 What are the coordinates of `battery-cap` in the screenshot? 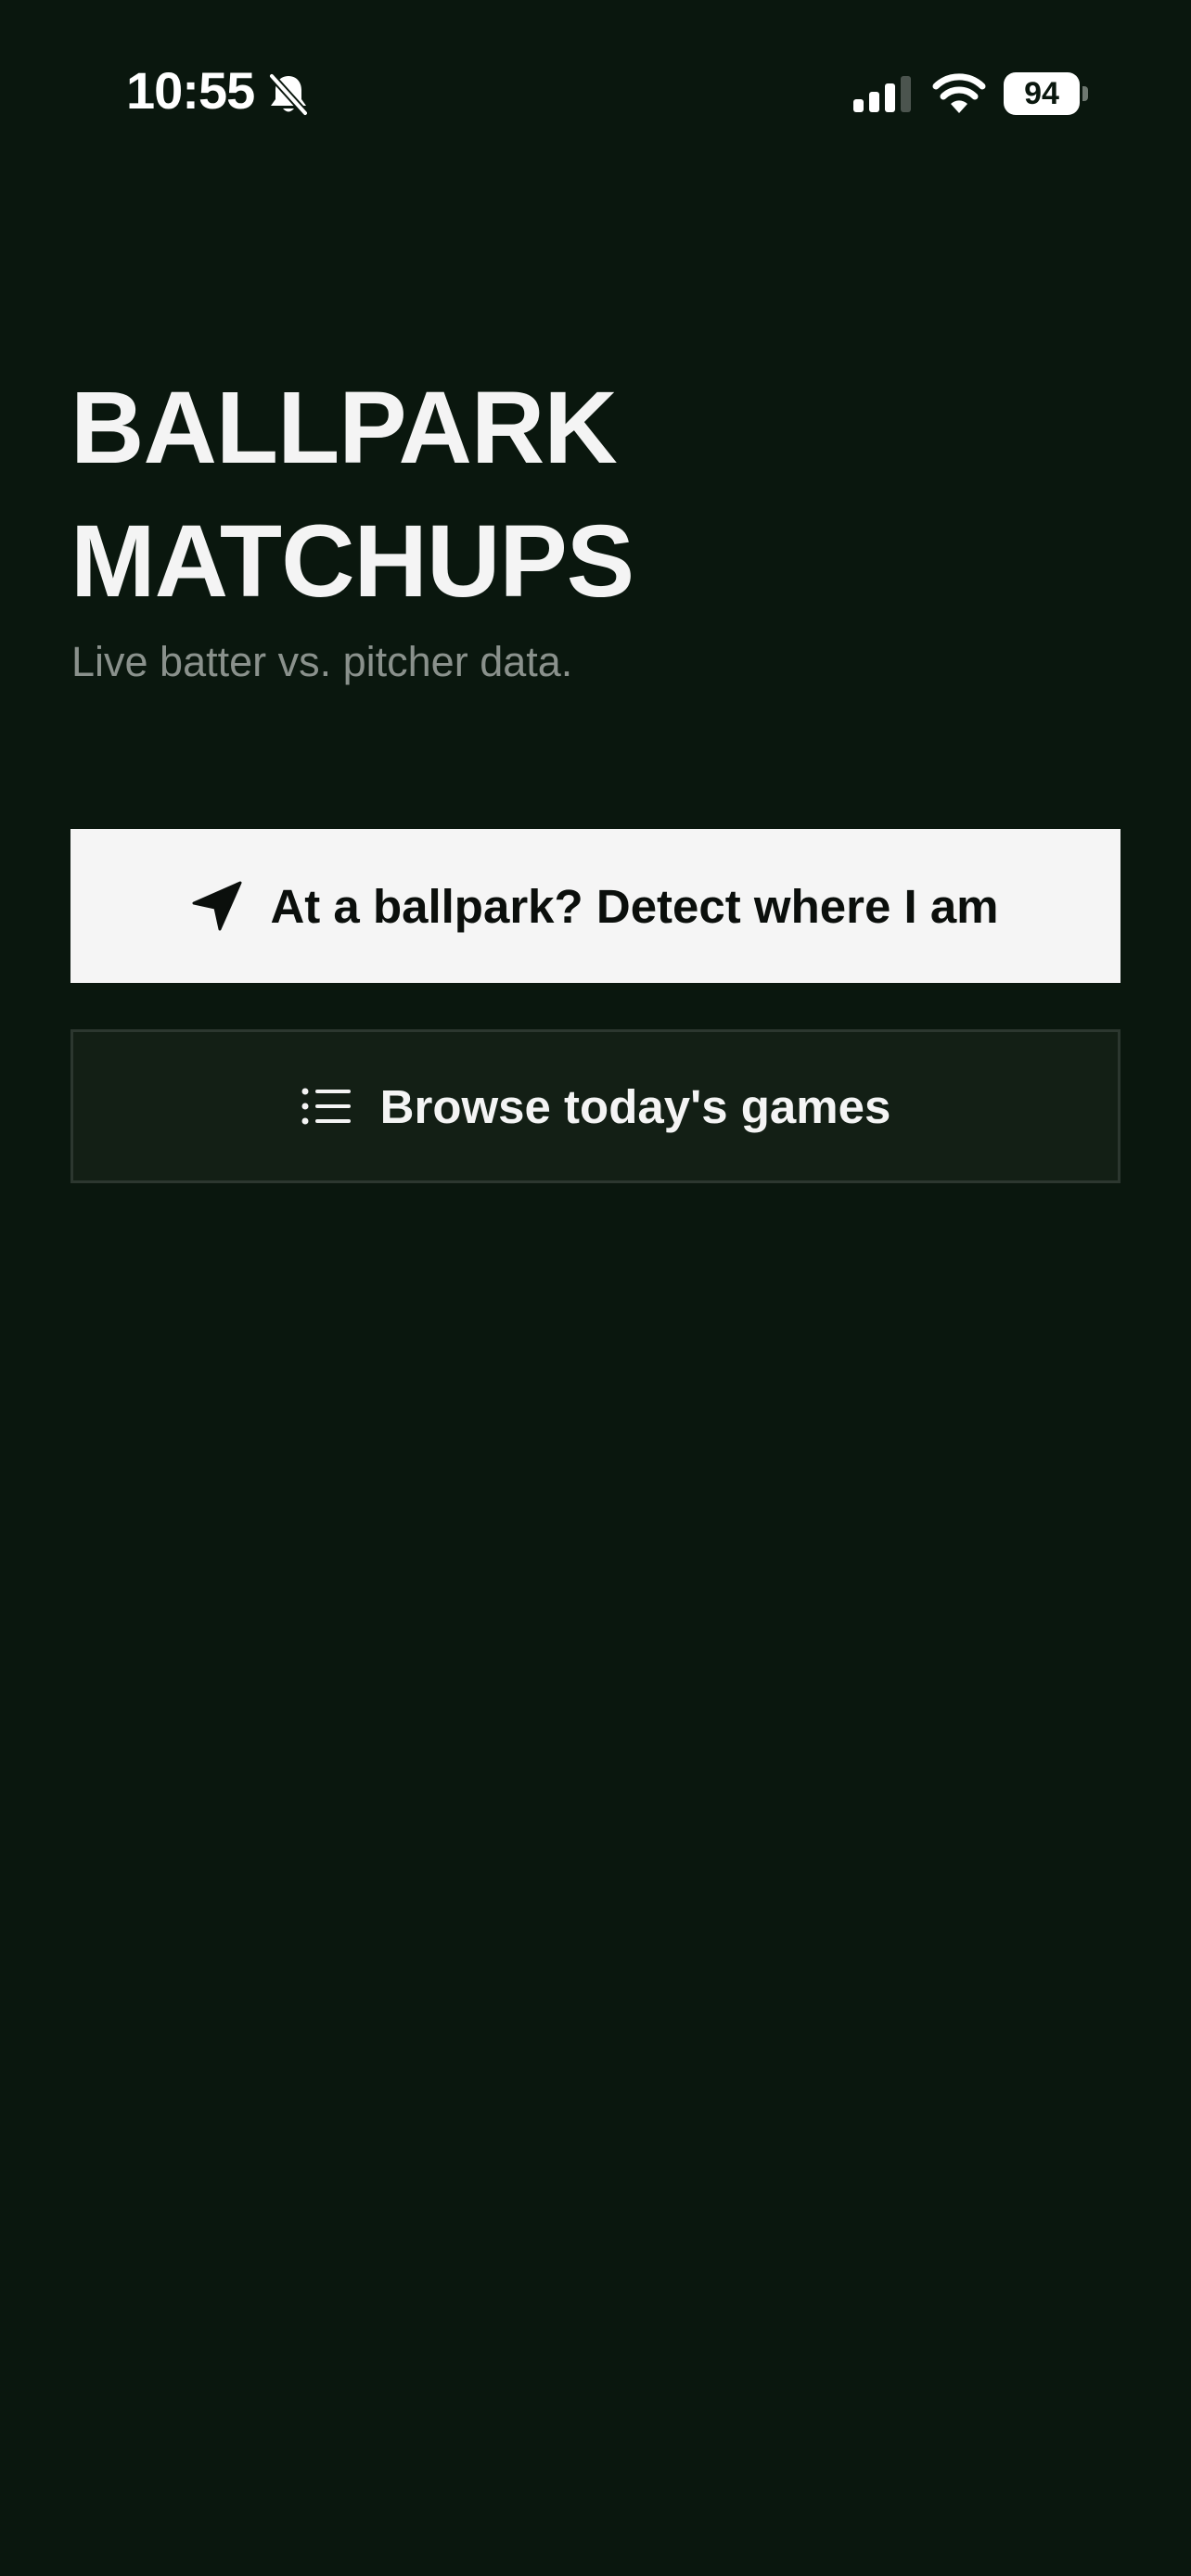 It's located at (1085, 94).